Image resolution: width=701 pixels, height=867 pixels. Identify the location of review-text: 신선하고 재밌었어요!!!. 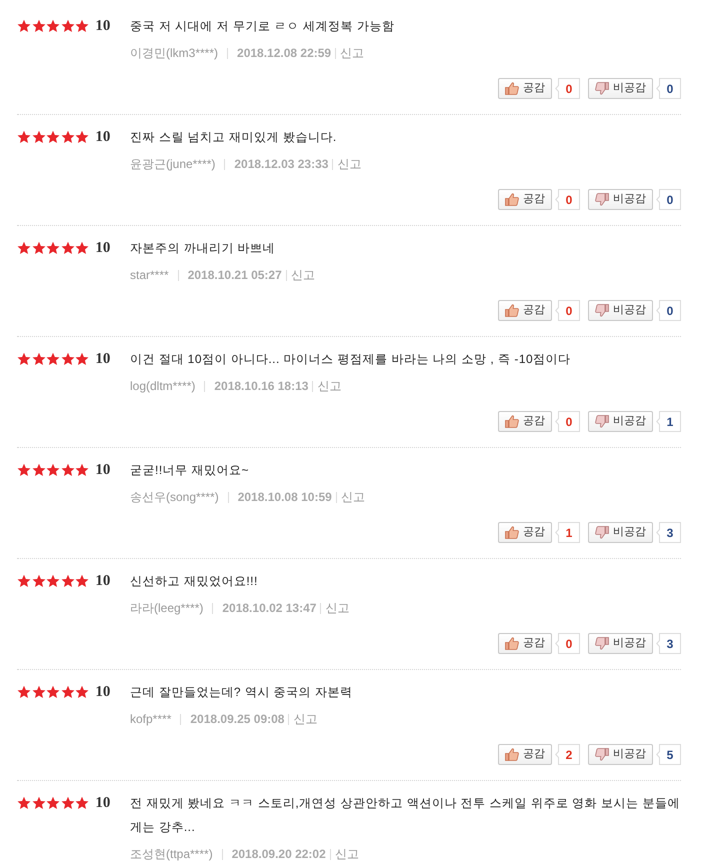
(194, 581).